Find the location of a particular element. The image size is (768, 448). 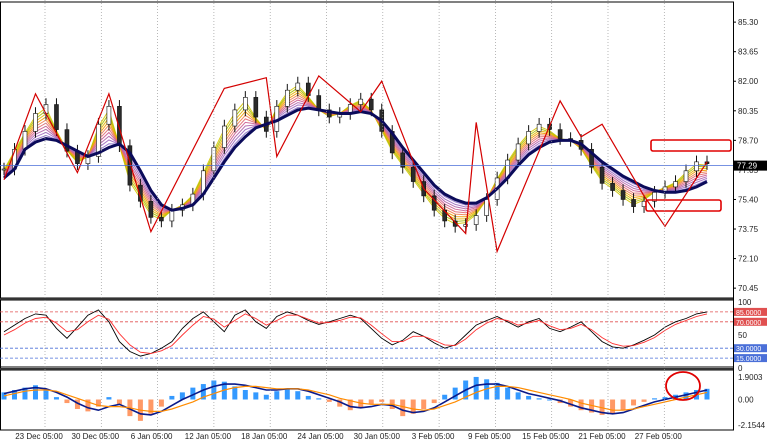

x-tick-label: 23 Dec 05:00 is located at coordinates (39, 436).